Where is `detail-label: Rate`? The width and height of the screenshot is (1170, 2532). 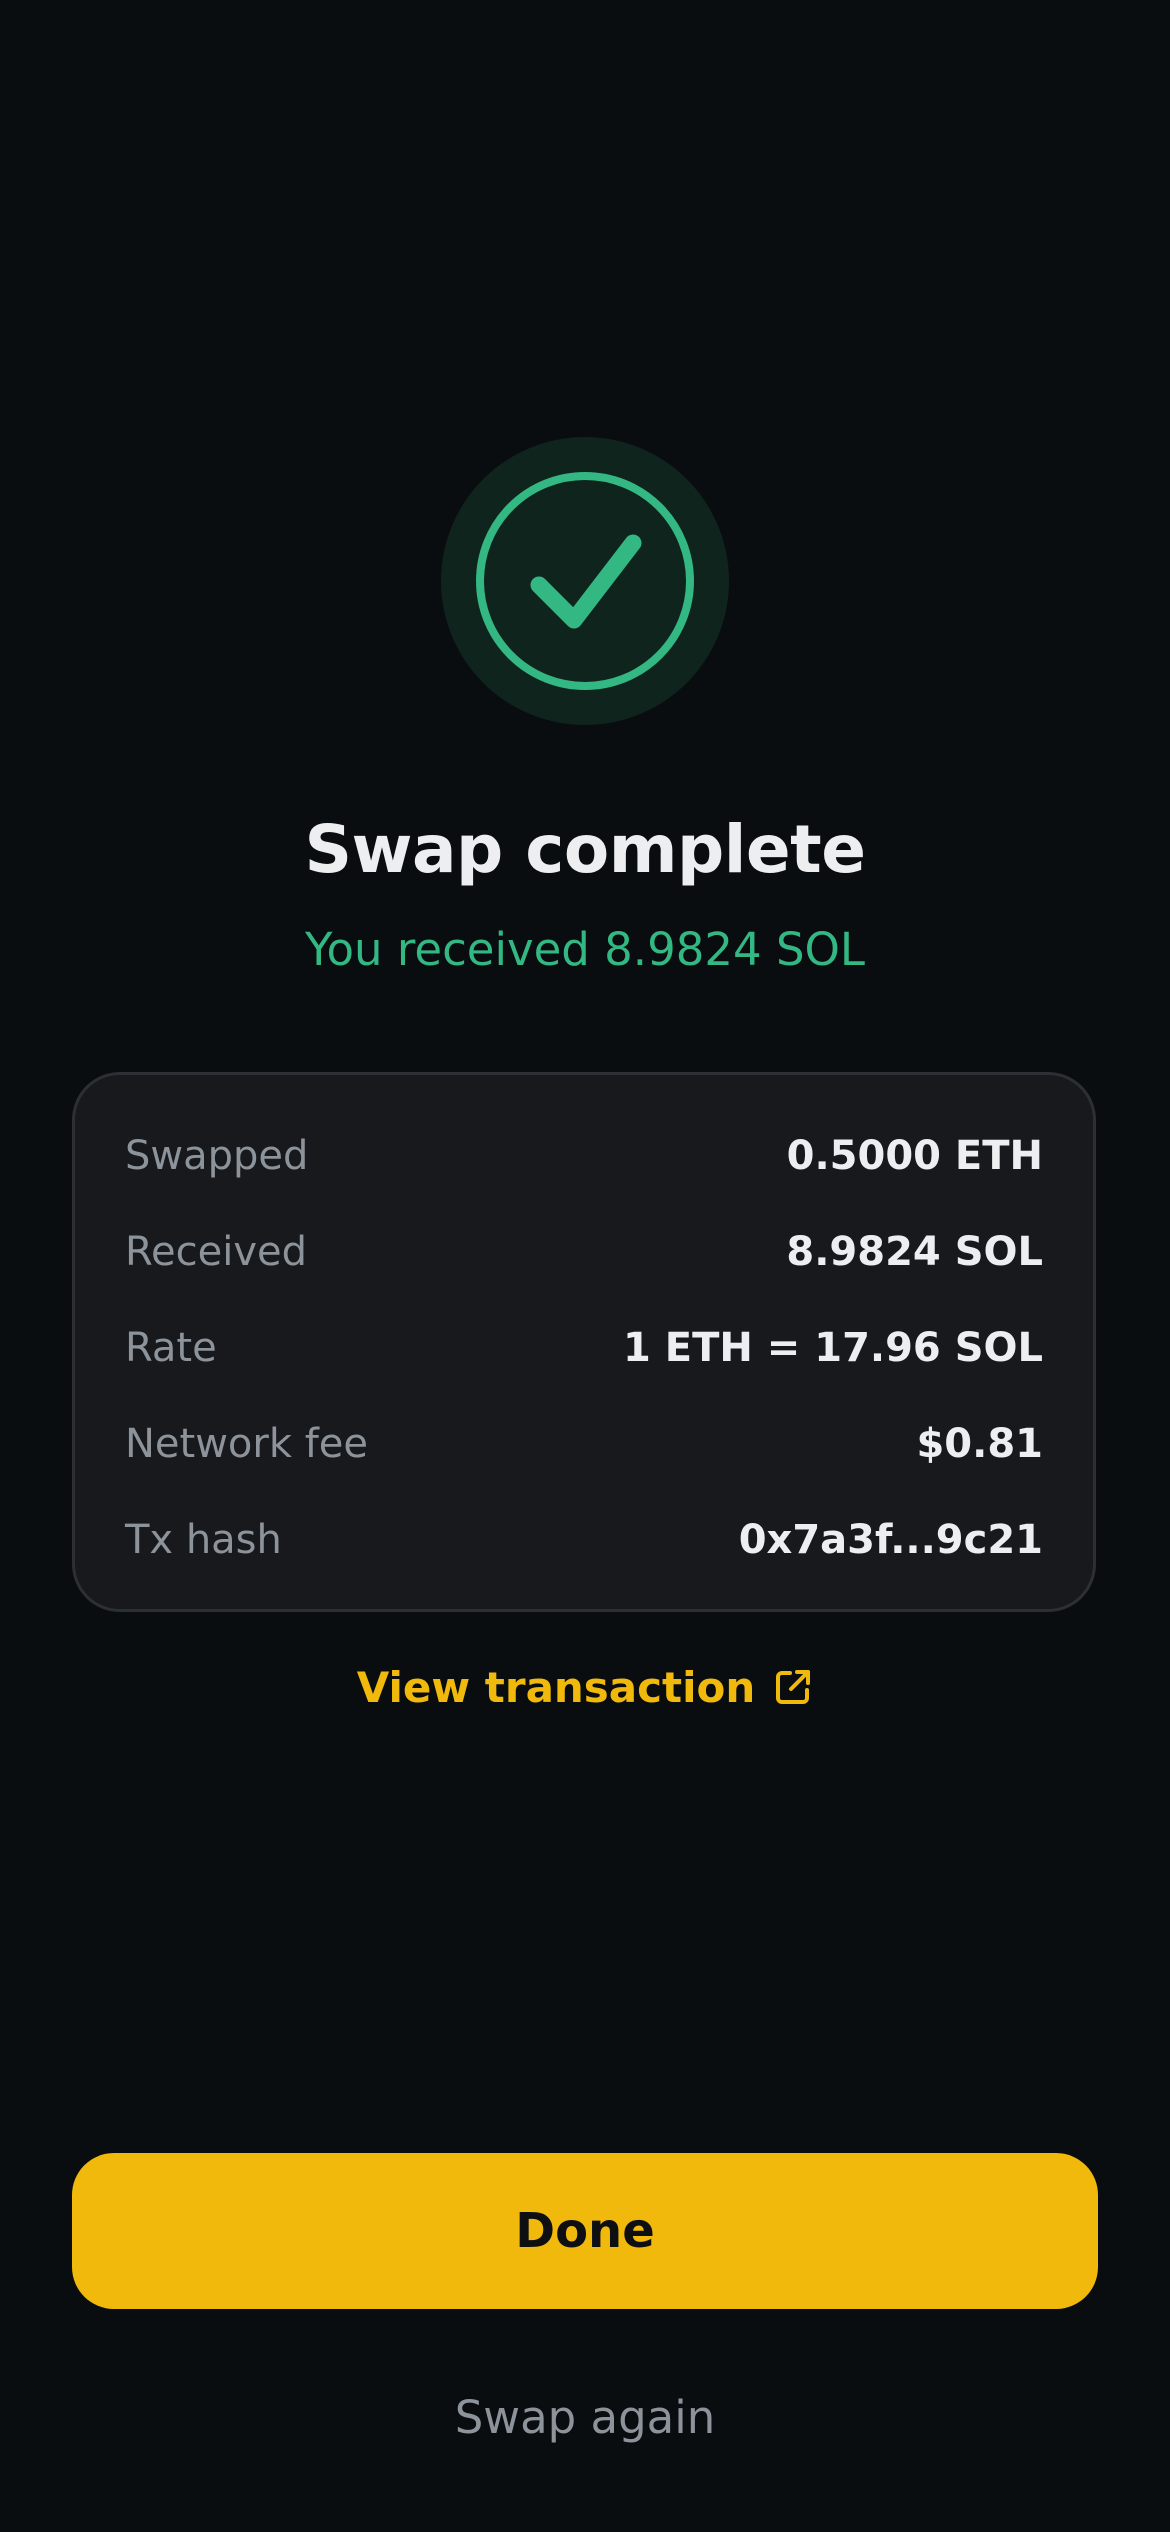 detail-label: Rate is located at coordinates (171, 1348).